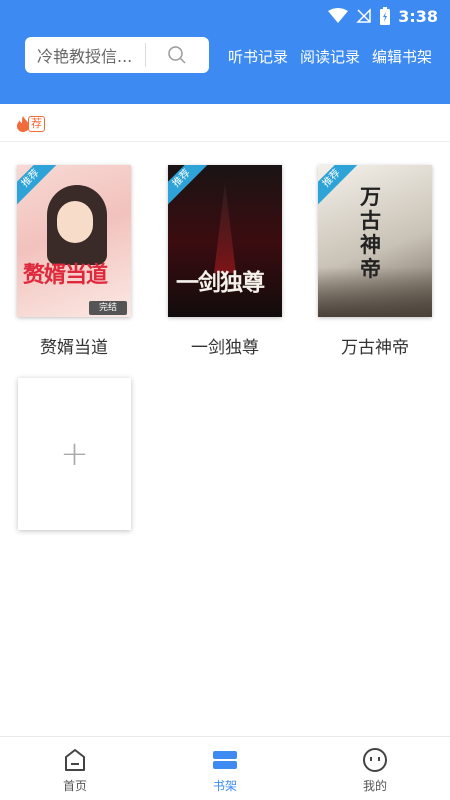  What do you see at coordinates (145, 55) in the screenshot?
I see `search-divider` at bounding box center [145, 55].